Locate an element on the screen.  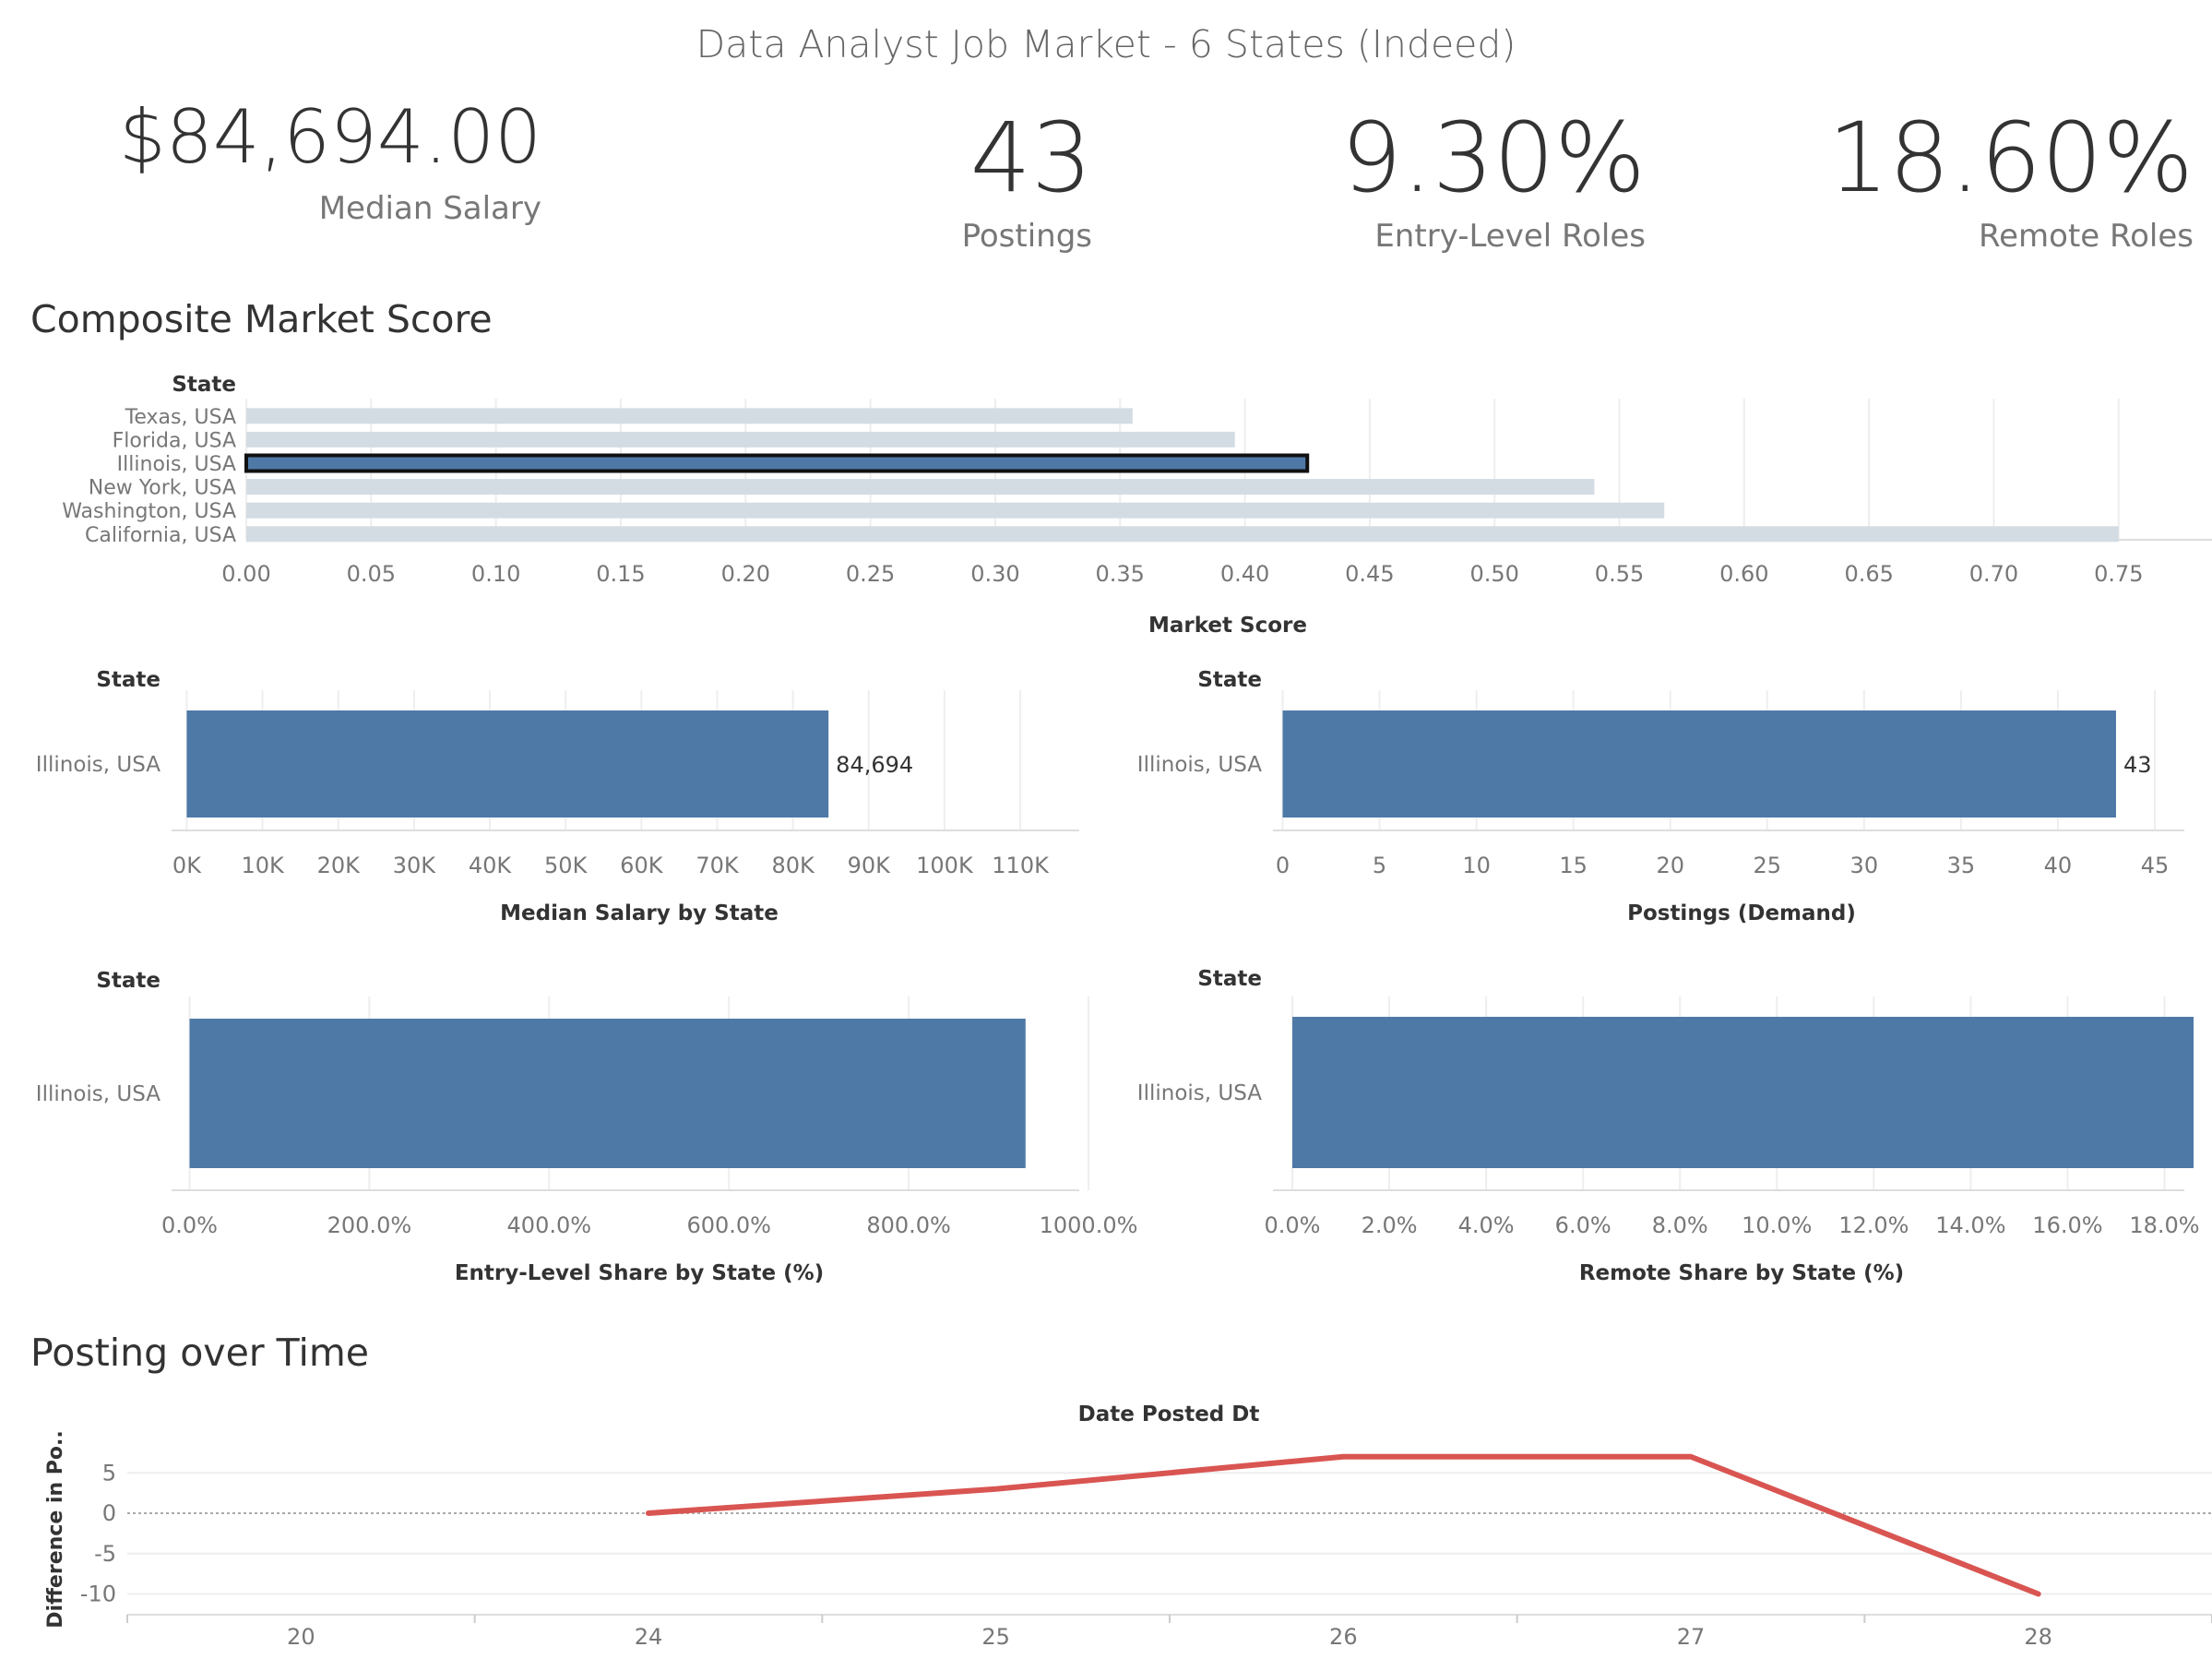
x-tick-label: 400.0% is located at coordinates (549, 1225).